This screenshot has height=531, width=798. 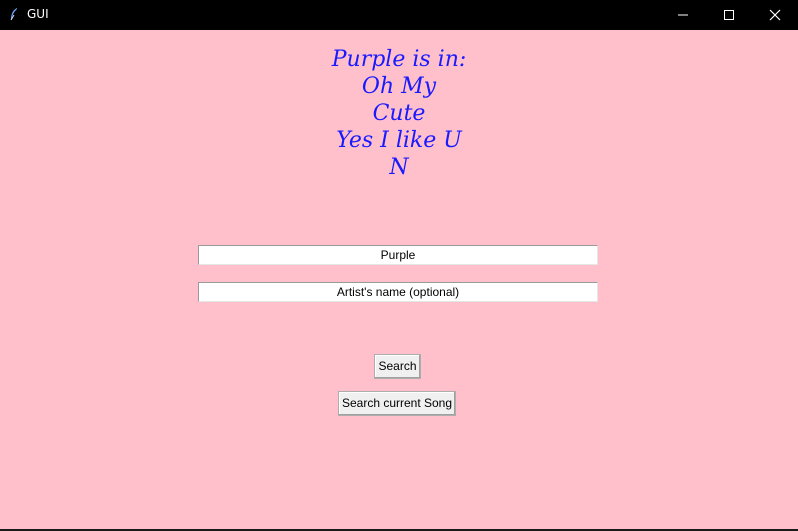 What do you see at coordinates (397, 403) in the screenshot?
I see `search-current-song-button: Search current Song` at bounding box center [397, 403].